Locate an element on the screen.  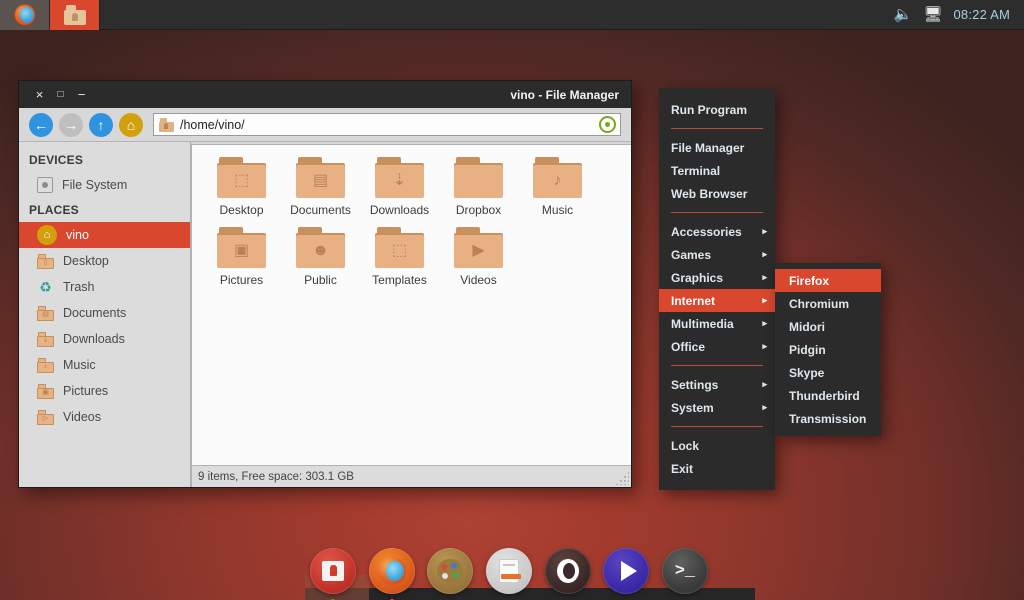
sidebar-item-vino: ⌂ vino is located at coordinates (104, 235).